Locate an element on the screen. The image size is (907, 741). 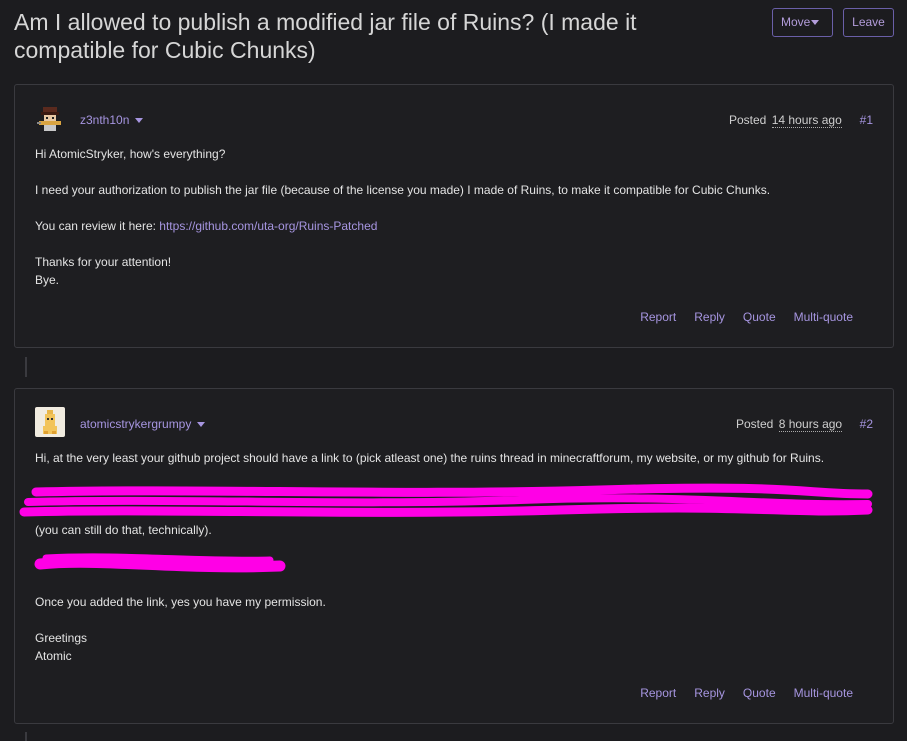
post-line-text: You can review it here: is located at coordinates (97, 226).